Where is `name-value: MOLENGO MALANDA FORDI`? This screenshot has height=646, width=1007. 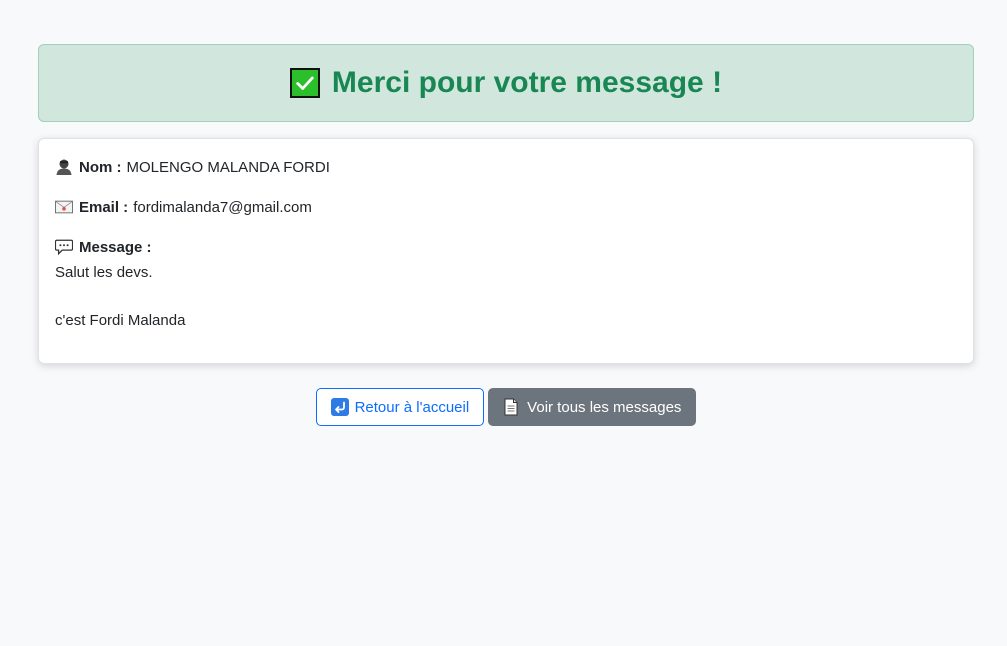
name-value: MOLENGO MALANDA FORDI is located at coordinates (228, 167).